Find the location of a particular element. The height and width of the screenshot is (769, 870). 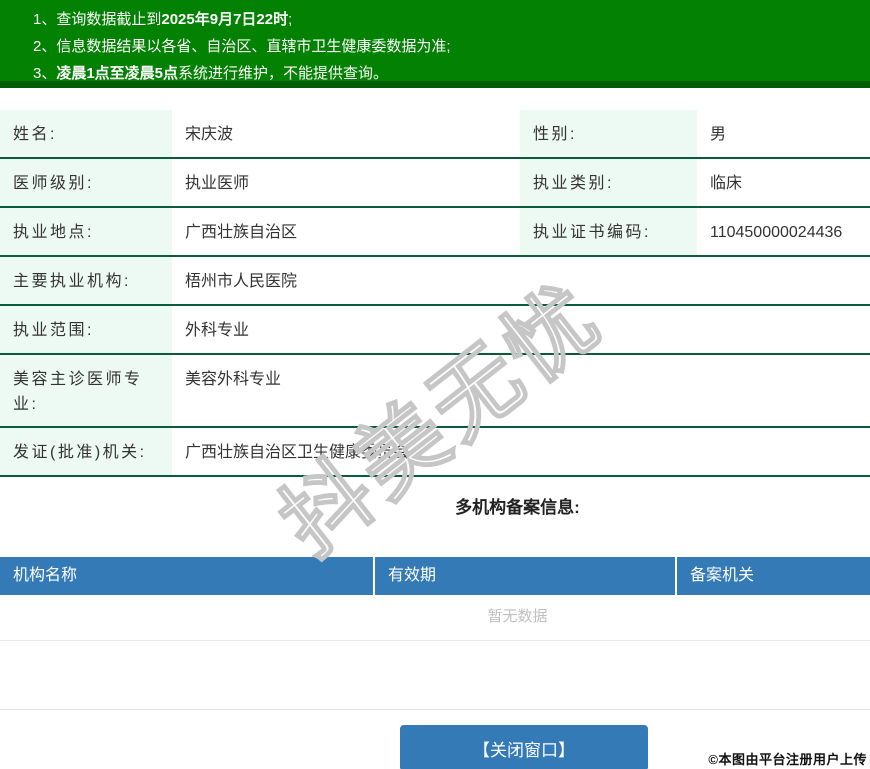

field-value-practice-type: 临床 is located at coordinates (783, 183).